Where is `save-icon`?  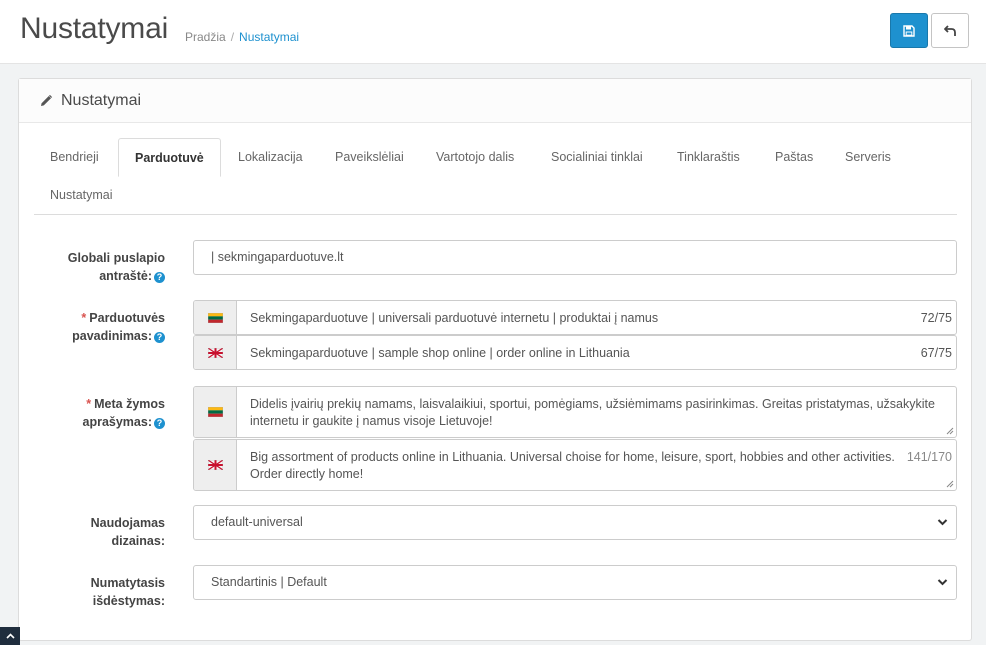 save-icon is located at coordinates (909, 30).